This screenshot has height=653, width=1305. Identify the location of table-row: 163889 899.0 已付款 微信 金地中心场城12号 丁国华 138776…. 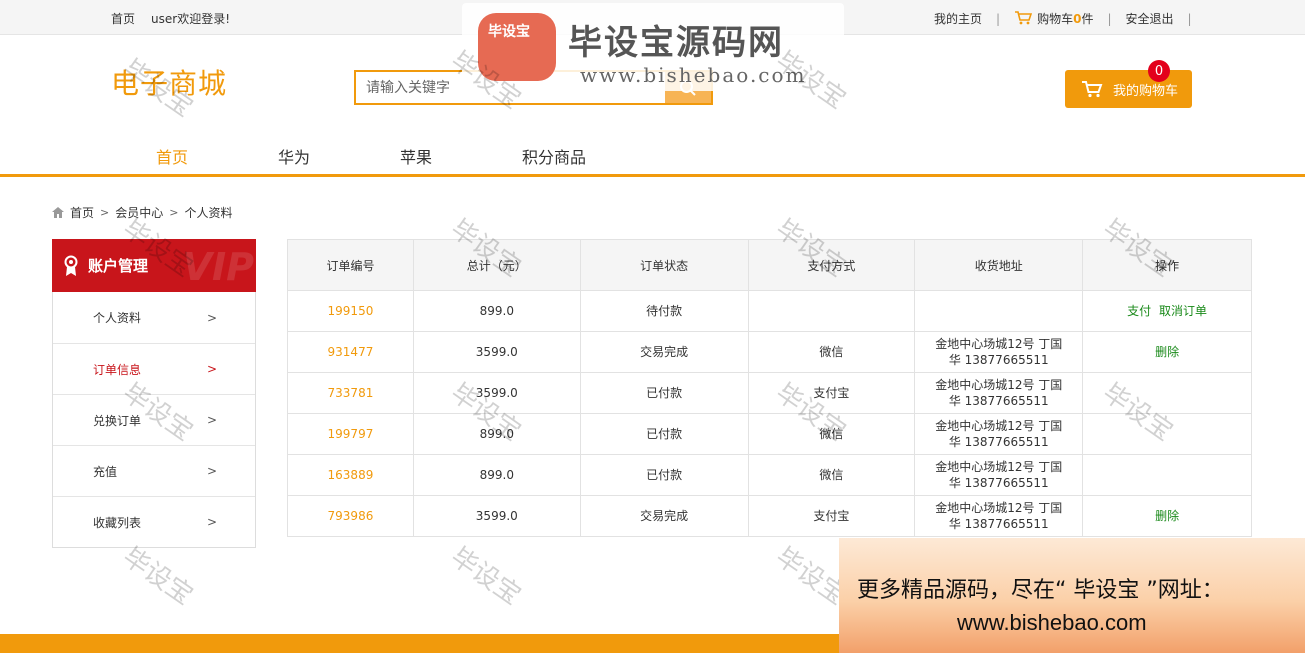
(769, 475).